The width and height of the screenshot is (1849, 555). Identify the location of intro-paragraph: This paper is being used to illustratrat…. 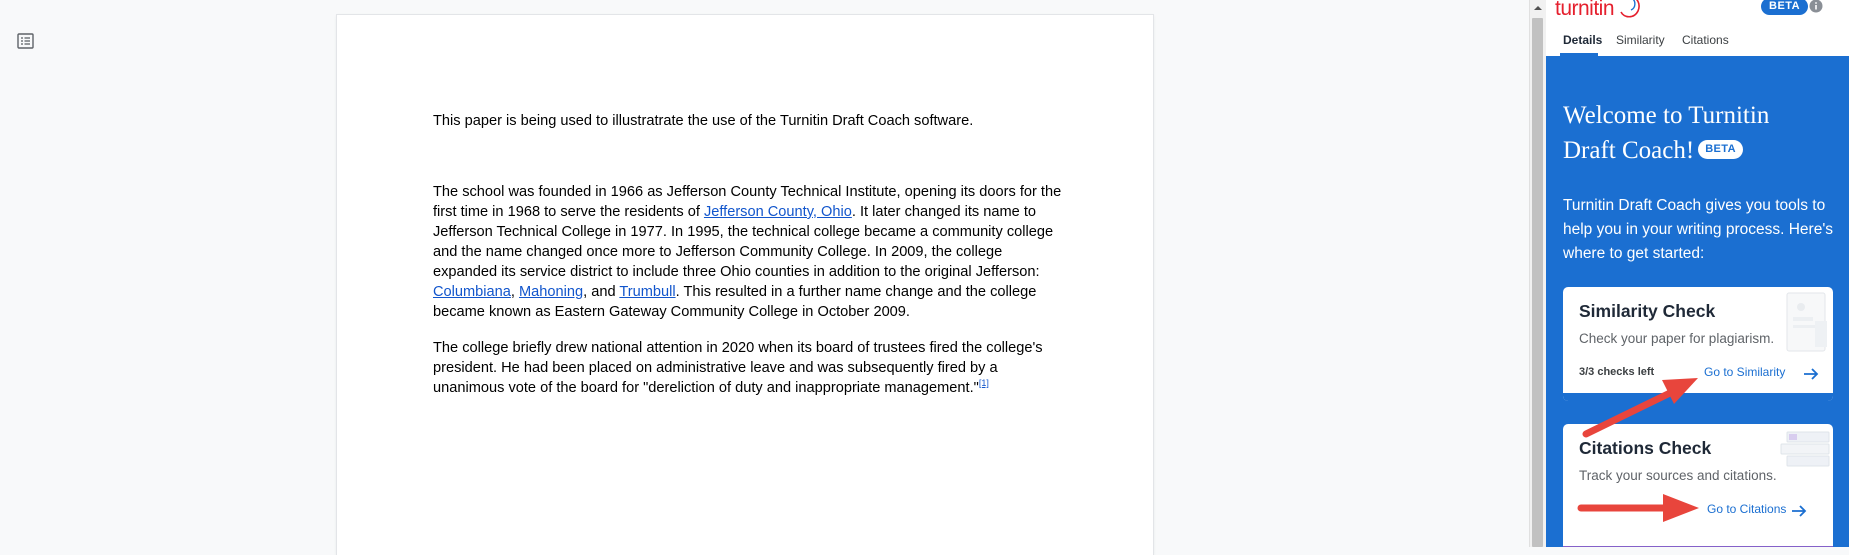
(703, 121).